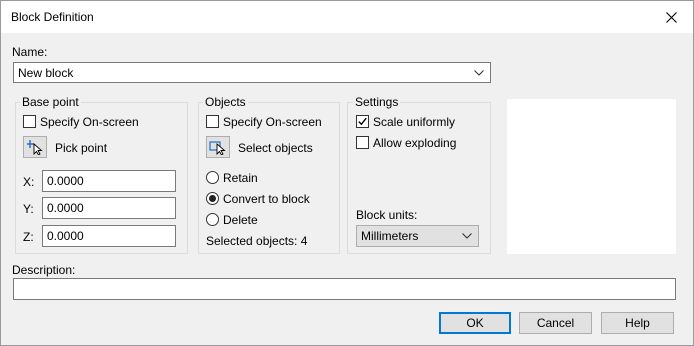 The image size is (694, 346). Describe the element at coordinates (52, 17) in the screenshot. I see `window-title: Block Definition` at that location.